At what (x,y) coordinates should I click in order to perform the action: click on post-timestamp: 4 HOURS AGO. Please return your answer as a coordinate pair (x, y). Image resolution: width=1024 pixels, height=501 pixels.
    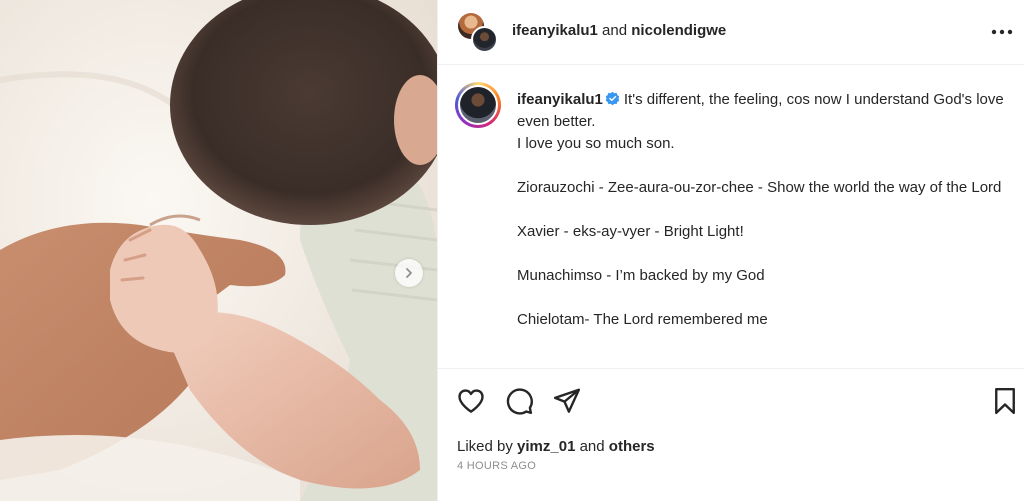
    Looking at the image, I should click on (496, 466).